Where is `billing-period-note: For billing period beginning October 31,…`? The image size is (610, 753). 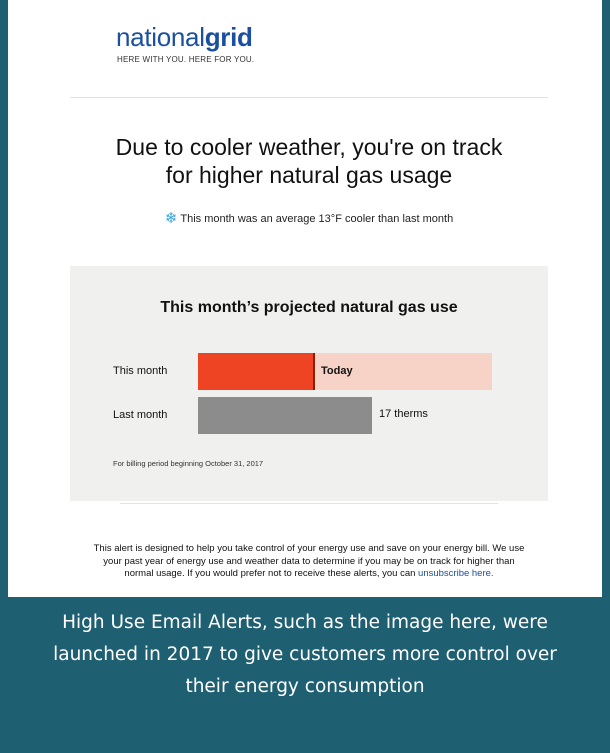 billing-period-note: For billing period beginning October 31,… is located at coordinates (188, 463).